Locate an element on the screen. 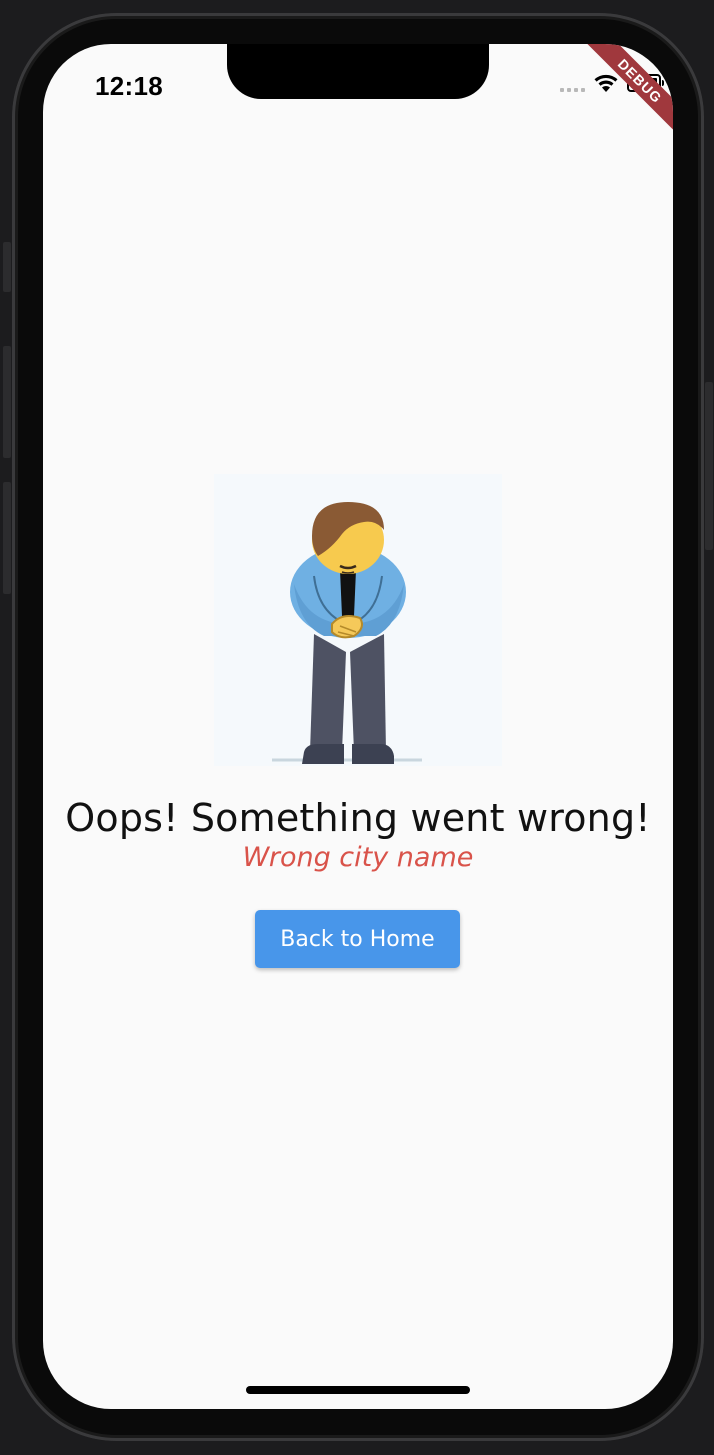 This screenshot has width=714, height=1455. status-time: 12:18 is located at coordinates (129, 86).